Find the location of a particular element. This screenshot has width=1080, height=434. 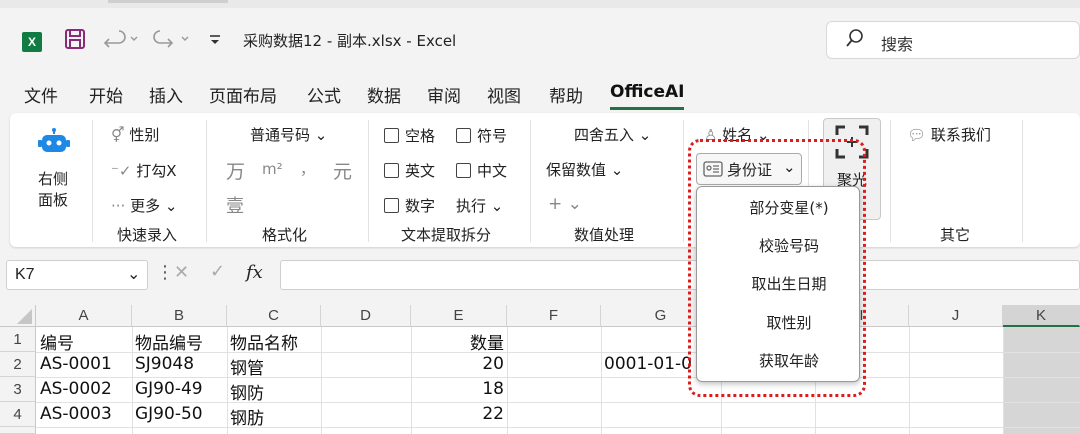

chinese-label: 中文 is located at coordinates (492, 171).